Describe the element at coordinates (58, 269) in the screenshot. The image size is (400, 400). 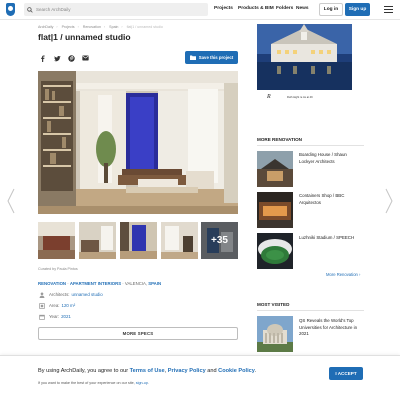
I see `curated-by: Curated by Paula Pintos` at that location.